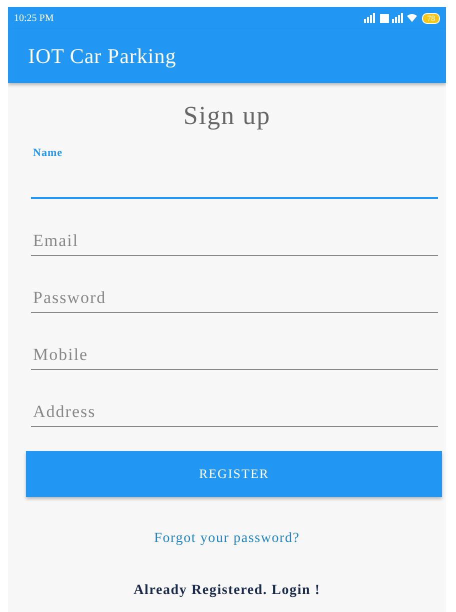  What do you see at coordinates (234, 352) in the screenshot?
I see `input-field: Mobile` at bounding box center [234, 352].